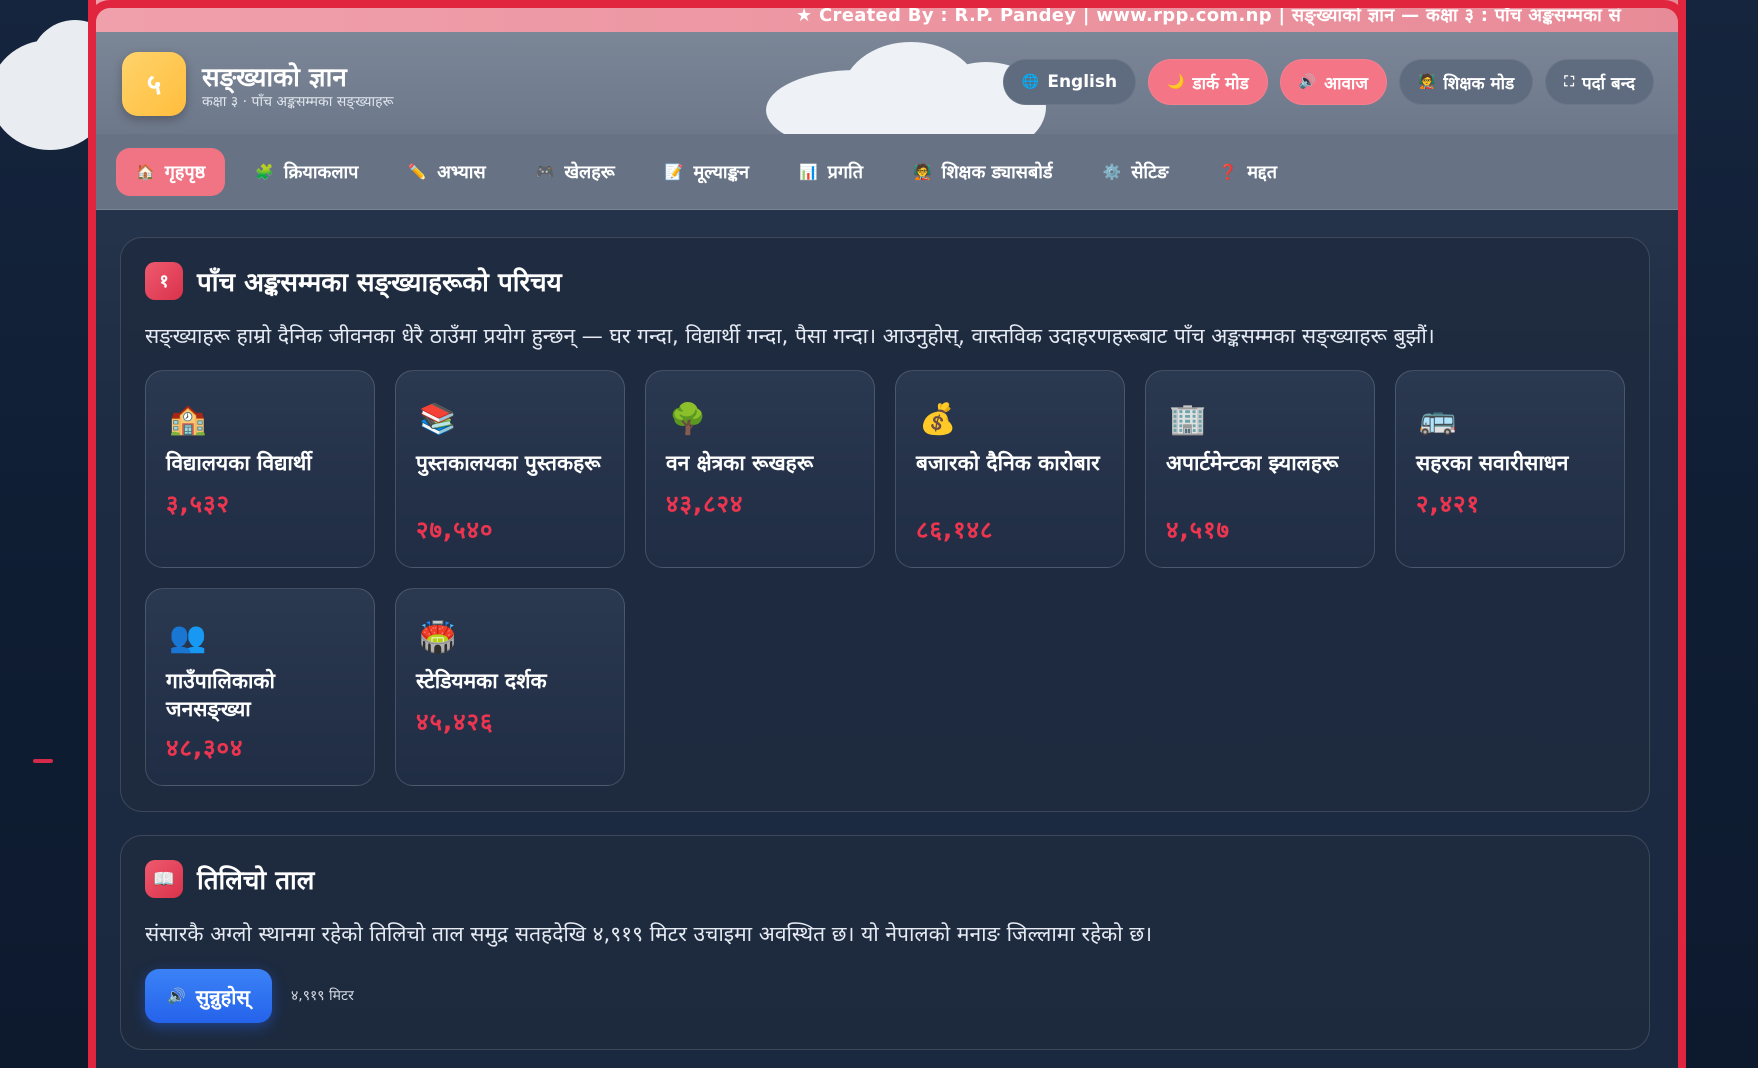 The image size is (1758, 1068). What do you see at coordinates (264, 171) in the screenshot?
I see `puzzle-icon: 🧩` at bounding box center [264, 171].